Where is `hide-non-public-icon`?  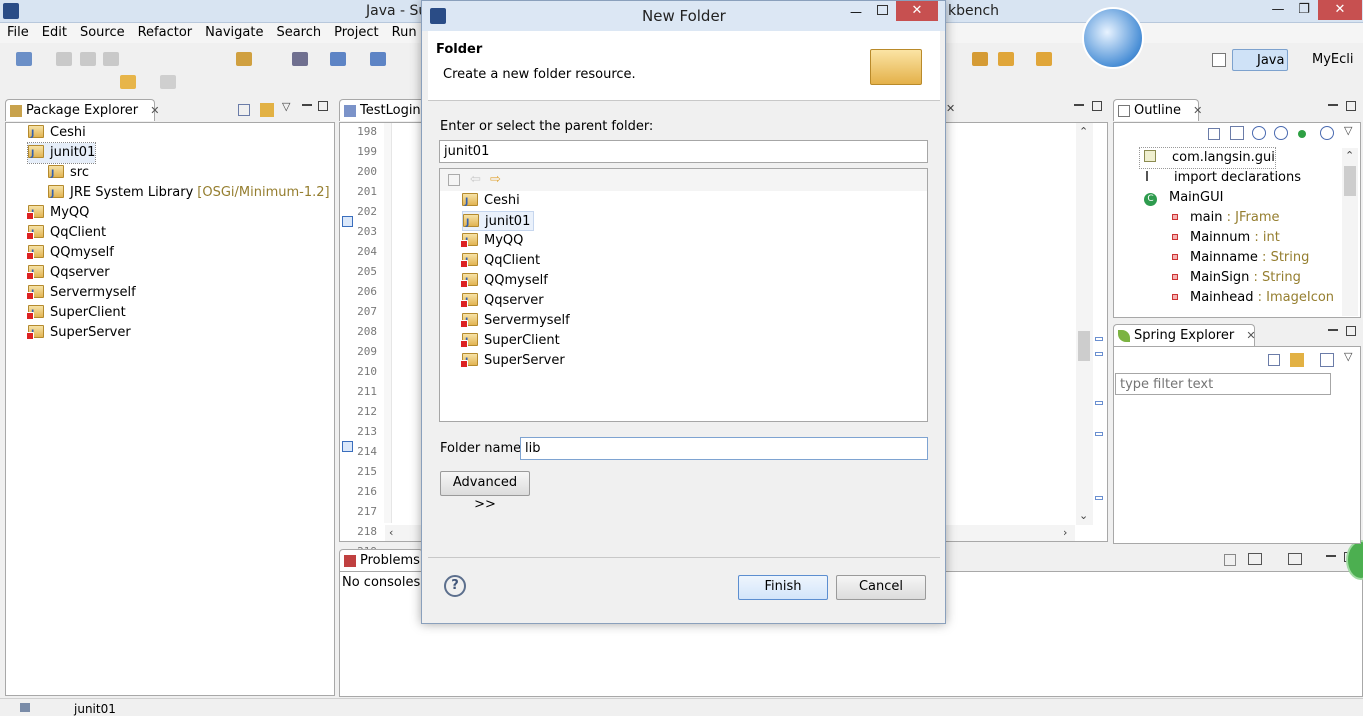 hide-non-public-icon is located at coordinates (1302, 134).